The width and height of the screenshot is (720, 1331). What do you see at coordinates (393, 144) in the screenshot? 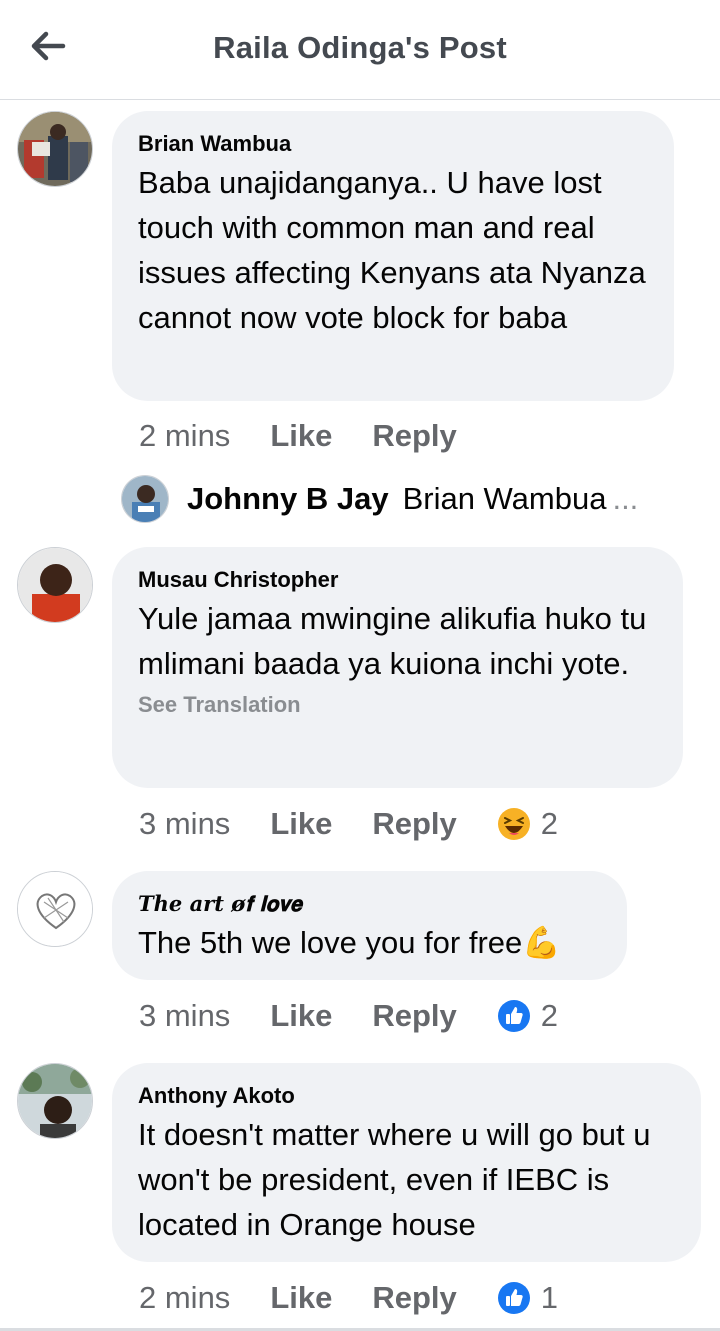
I see `comment-author: Brian Wambua` at bounding box center [393, 144].